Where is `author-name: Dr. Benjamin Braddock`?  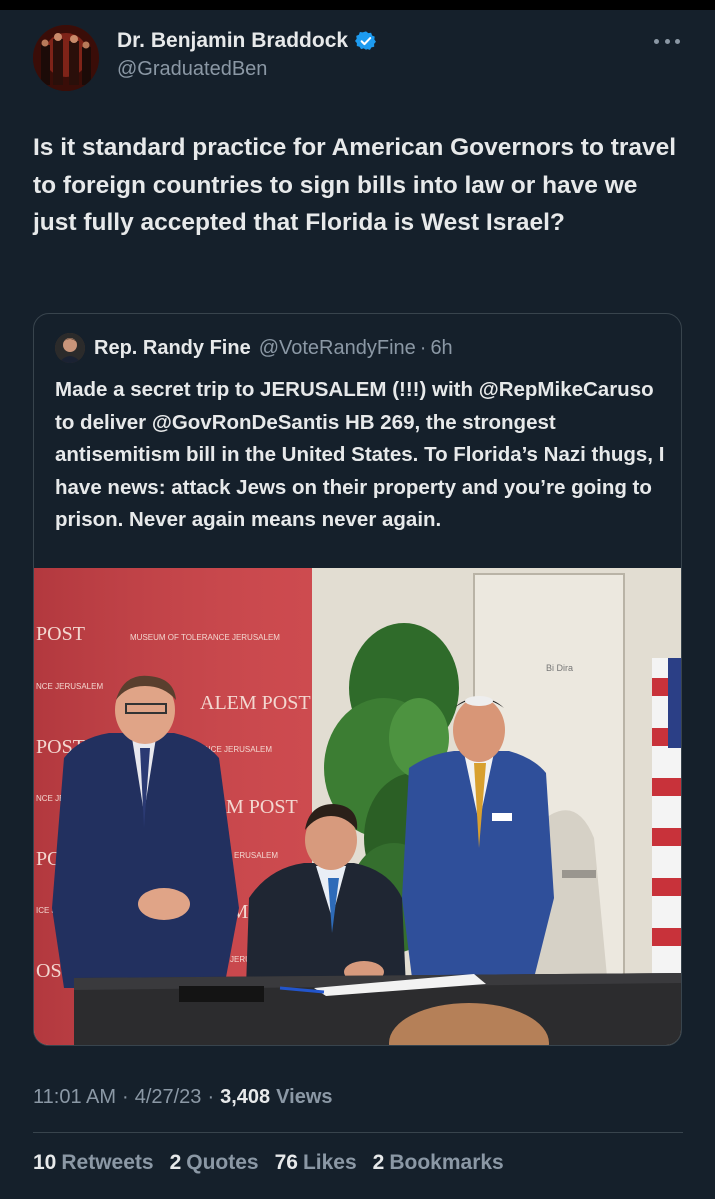
author-name: Dr. Benjamin Braddock is located at coordinates (247, 41).